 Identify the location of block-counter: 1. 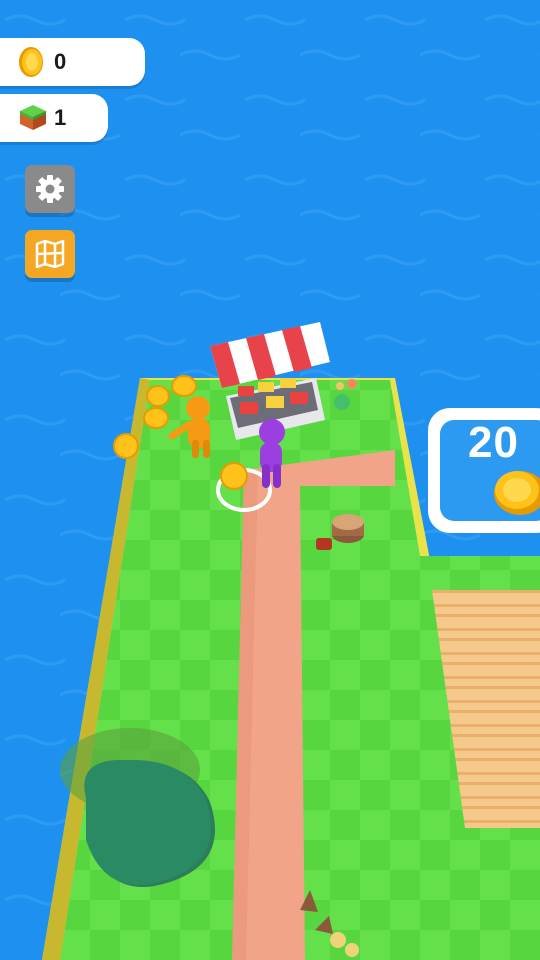
(54, 118).